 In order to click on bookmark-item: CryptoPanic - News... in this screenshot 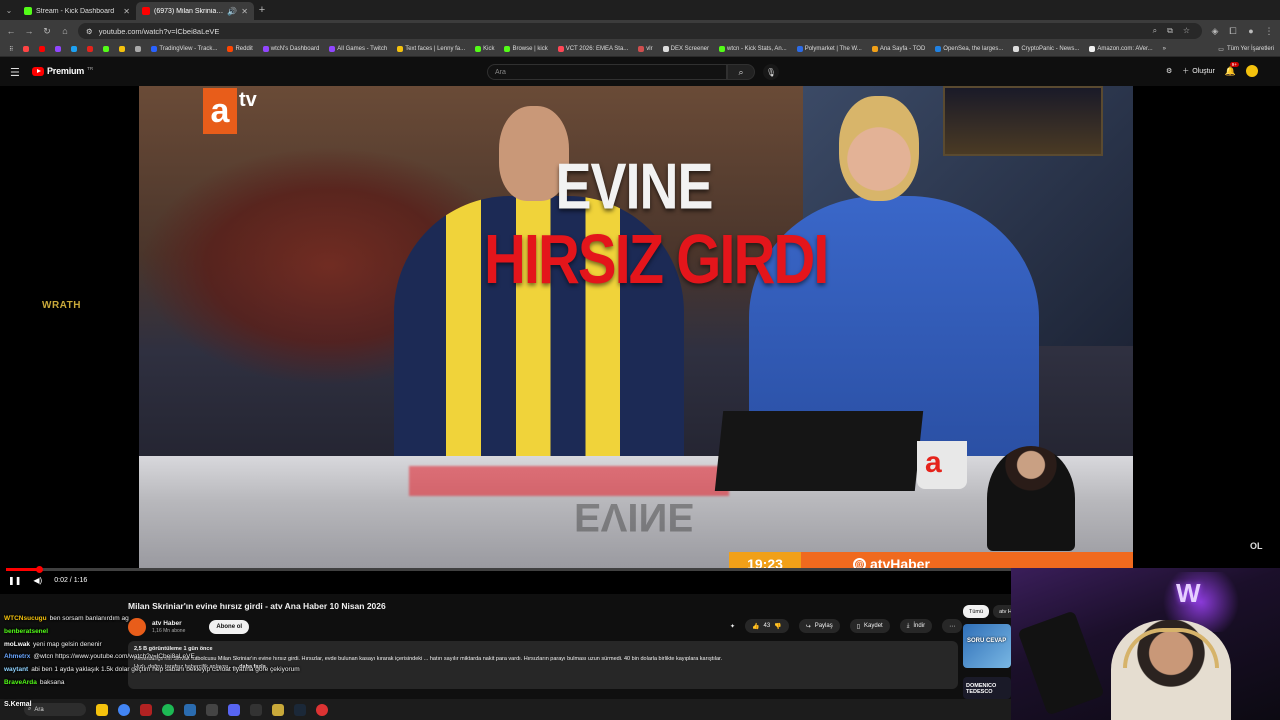, I will do `click(1046, 49)`.